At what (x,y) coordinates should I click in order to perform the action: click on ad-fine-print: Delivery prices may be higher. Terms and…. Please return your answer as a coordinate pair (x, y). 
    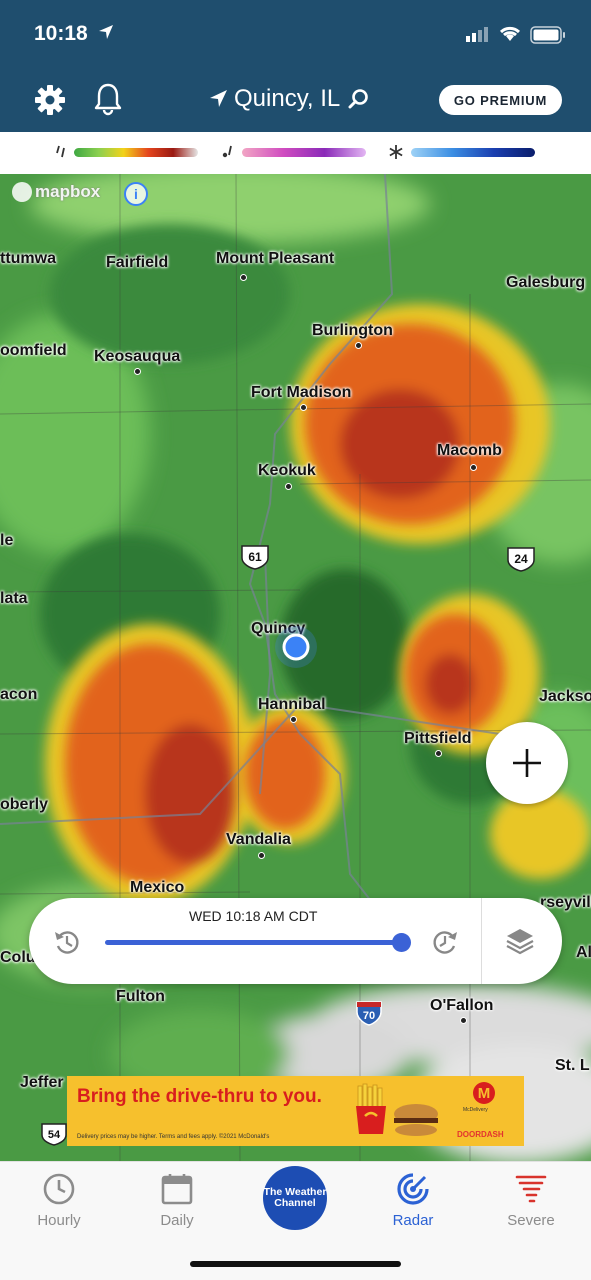
    Looking at the image, I should click on (173, 1137).